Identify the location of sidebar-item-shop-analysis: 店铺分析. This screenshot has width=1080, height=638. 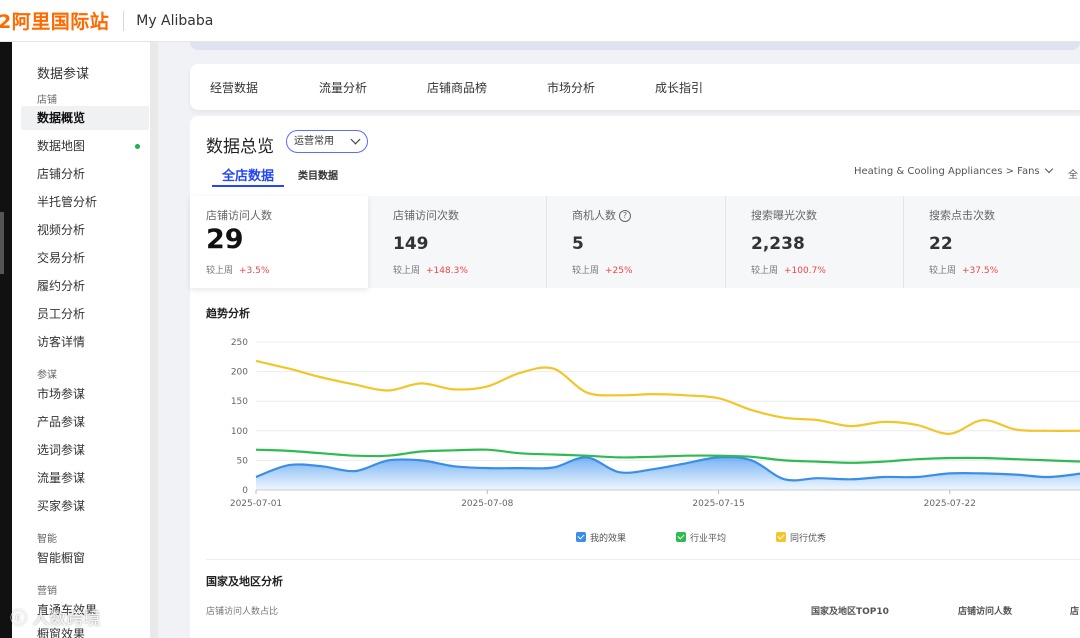
(85, 174).